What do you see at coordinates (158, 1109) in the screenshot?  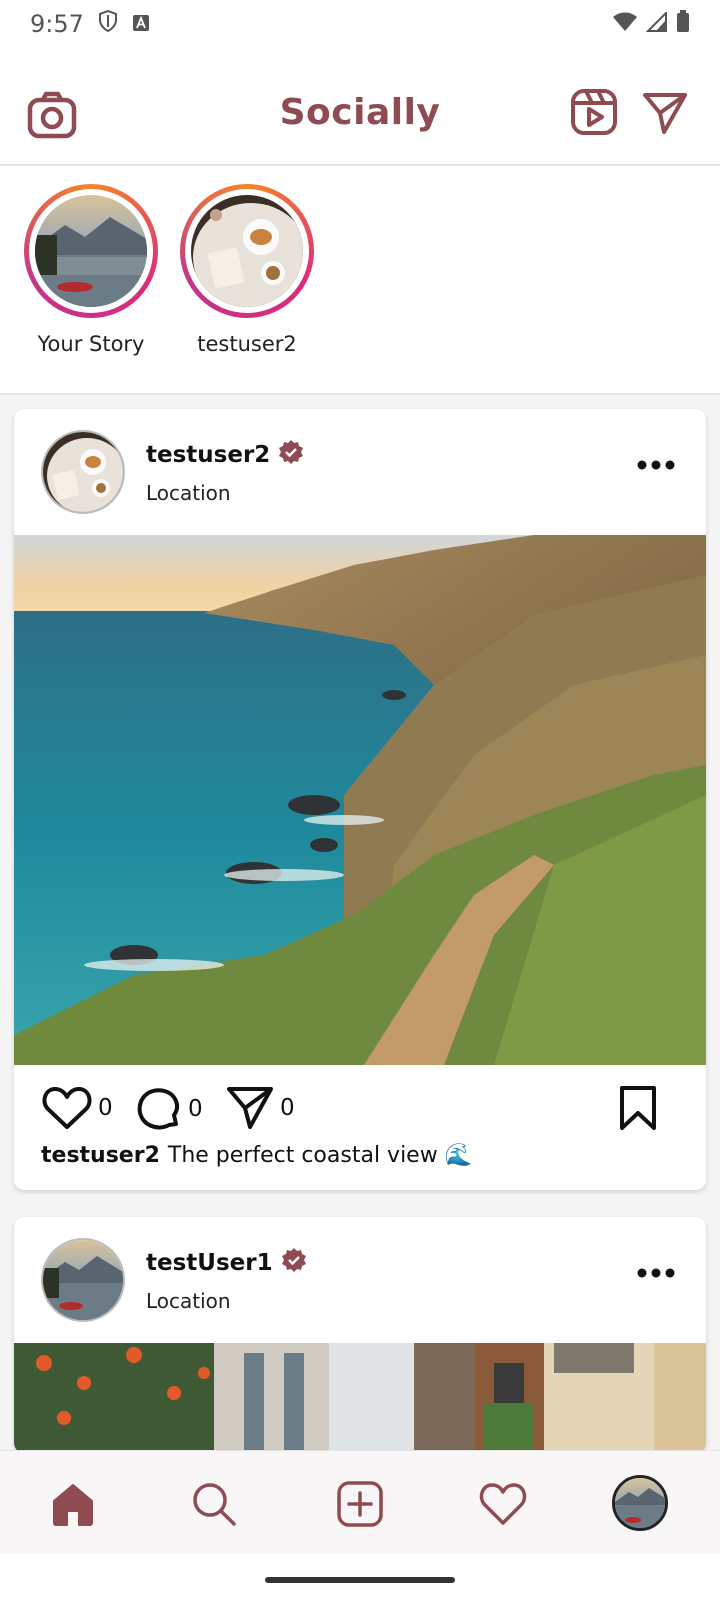 I see `comment-icon` at bounding box center [158, 1109].